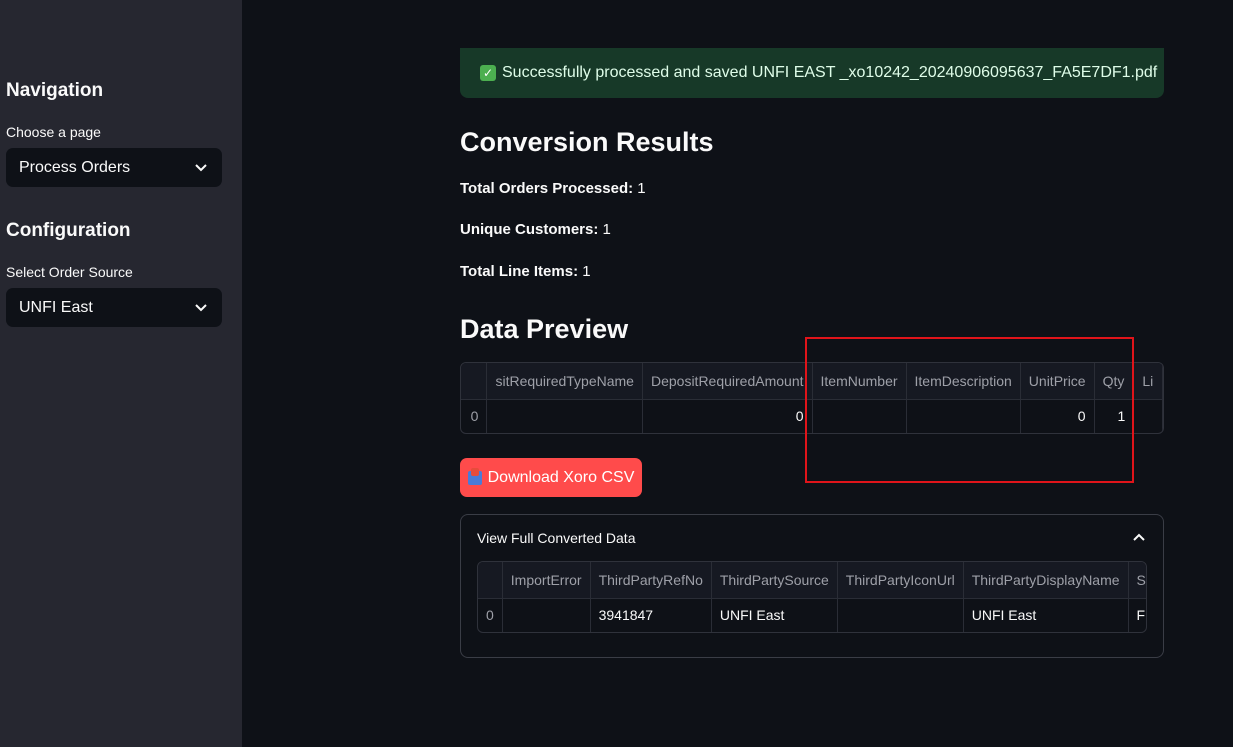  I want to click on column-header: ThirdPartyRefNo, so click(651, 580).